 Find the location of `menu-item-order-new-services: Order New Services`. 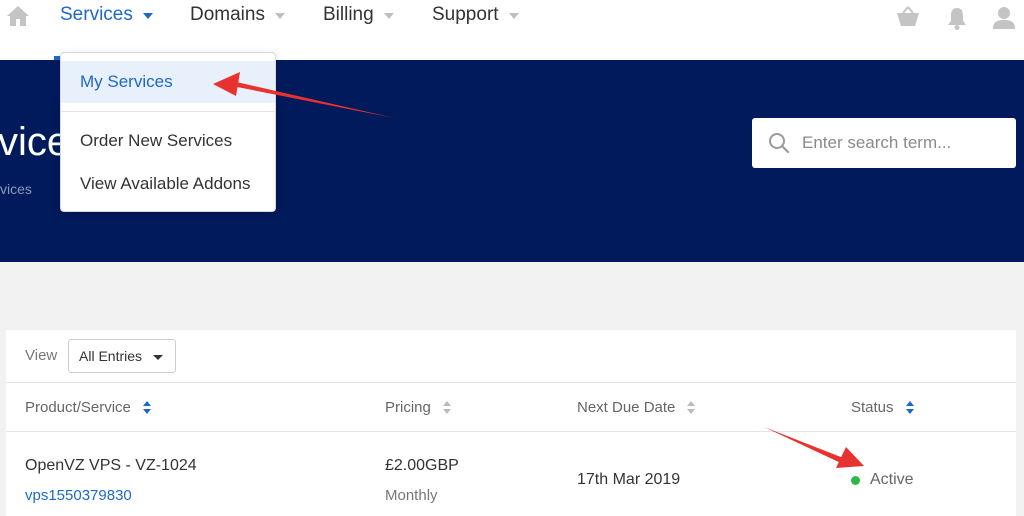

menu-item-order-new-services: Order New Services is located at coordinates (168, 141).